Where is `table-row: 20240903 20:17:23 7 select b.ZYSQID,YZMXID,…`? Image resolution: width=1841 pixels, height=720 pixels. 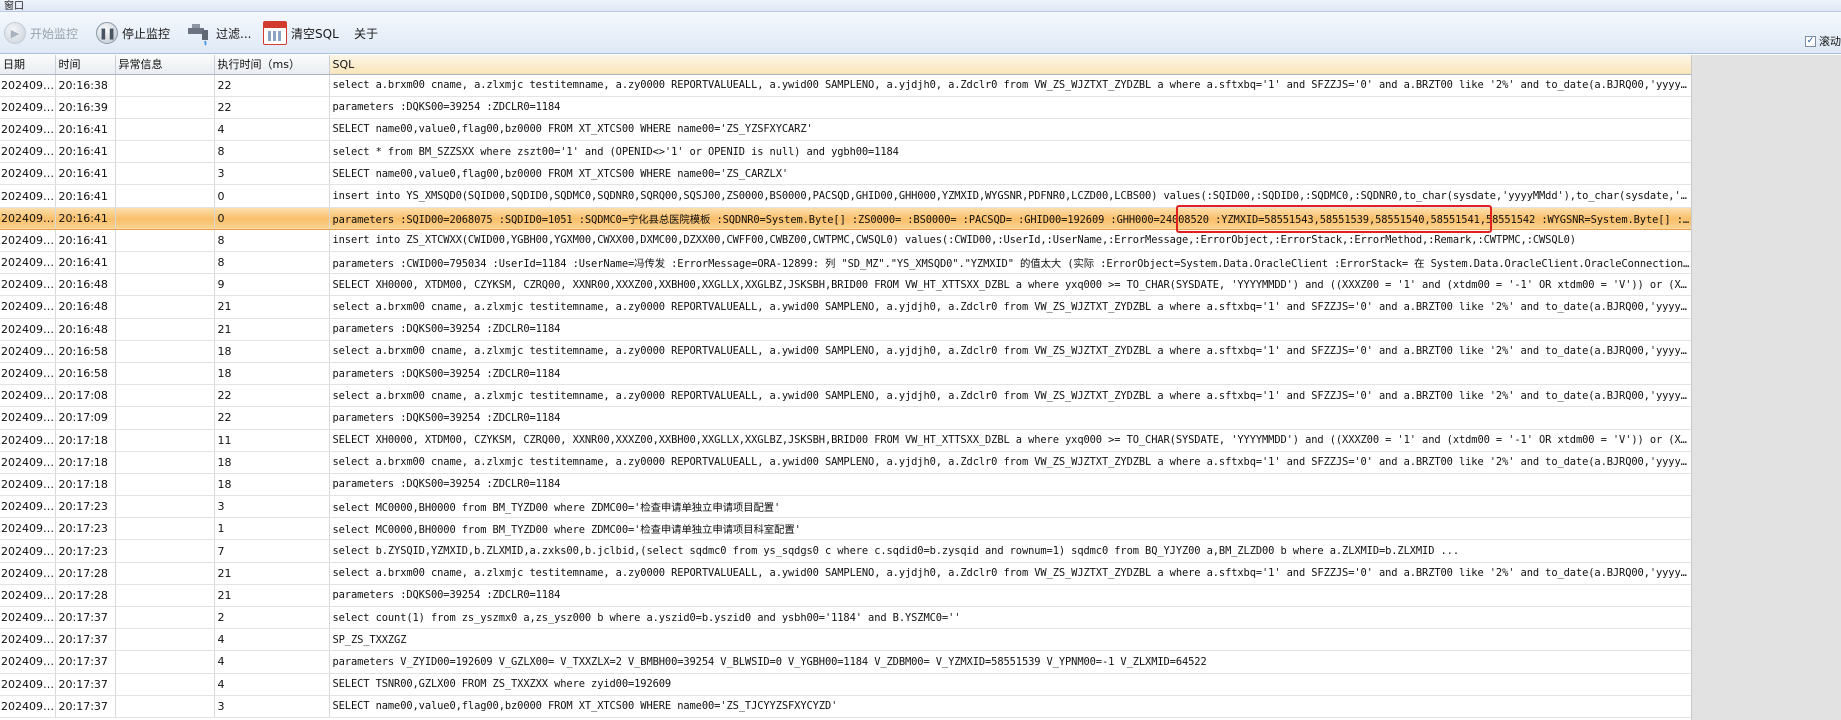
table-row: 20240903 20:17:23 7 select b.ZYSQID,YZMXID,… is located at coordinates (845, 551).